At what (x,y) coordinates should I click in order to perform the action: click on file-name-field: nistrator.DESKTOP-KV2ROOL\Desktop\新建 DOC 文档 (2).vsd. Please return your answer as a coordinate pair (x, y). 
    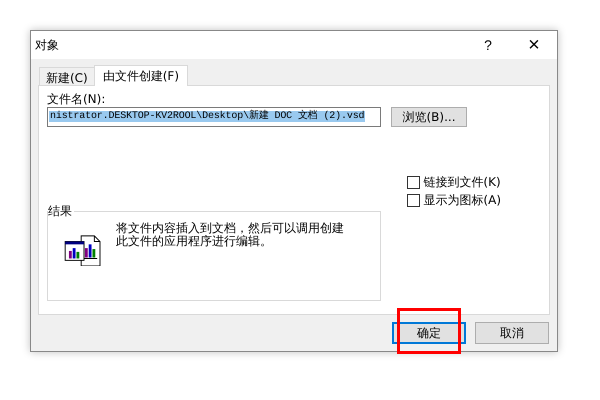
    Looking at the image, I should click on (214, 117).